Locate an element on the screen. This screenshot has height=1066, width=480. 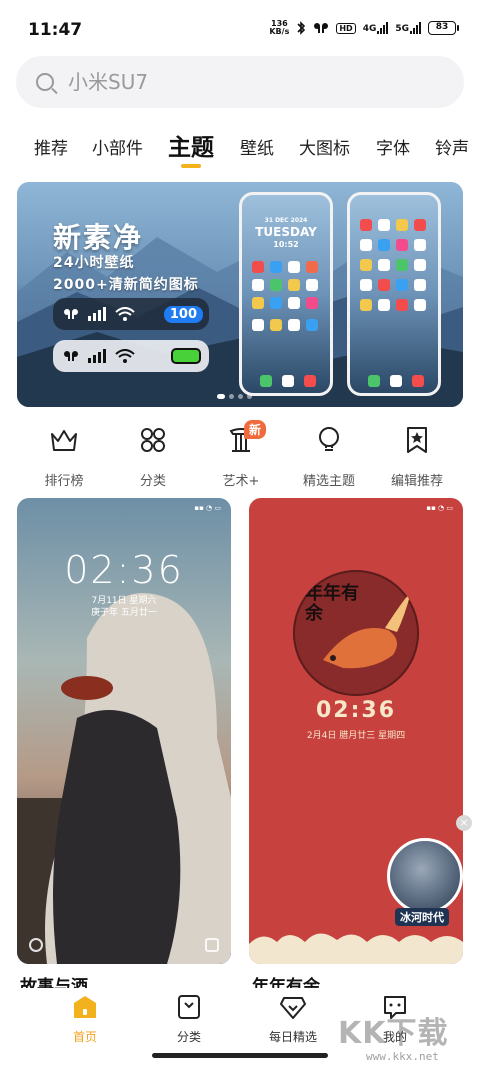
search-icon is located at coordinates (45, 82).